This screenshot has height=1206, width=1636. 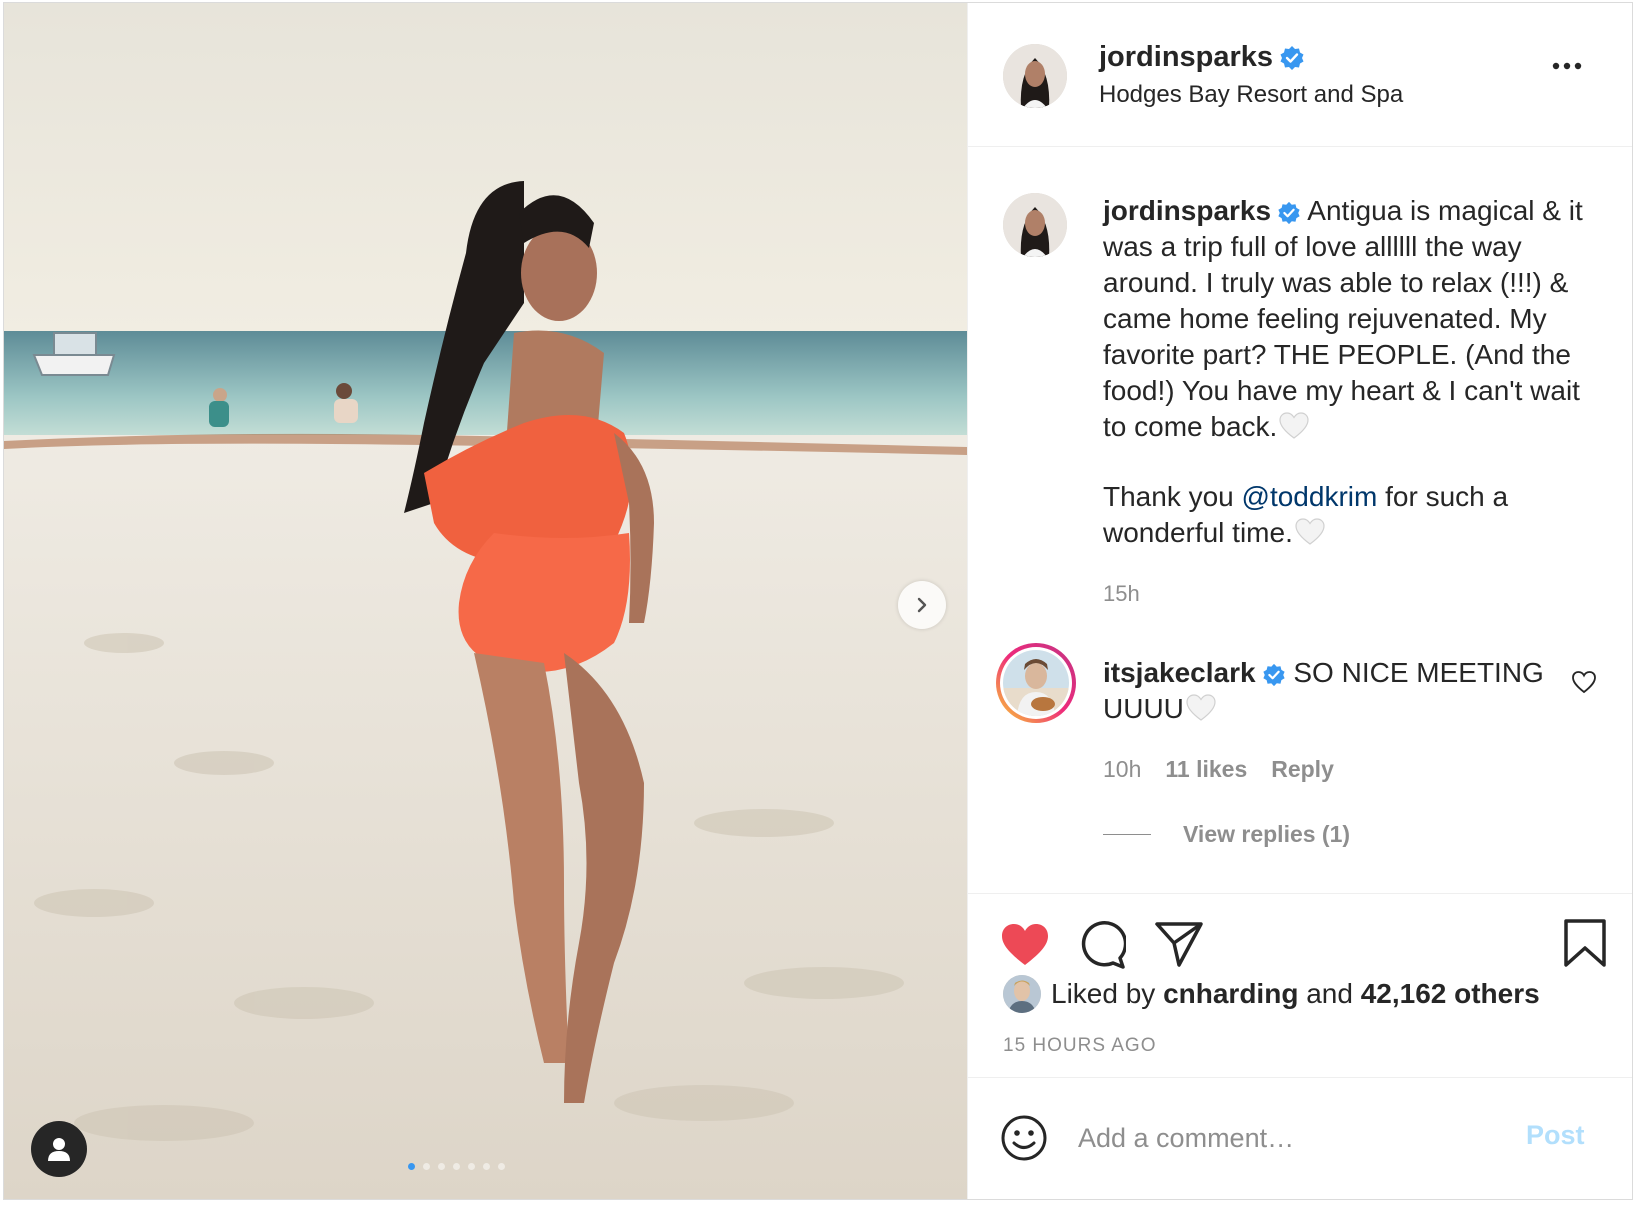 I want to click on tagged-users-button, so click(x=59, y=1149).